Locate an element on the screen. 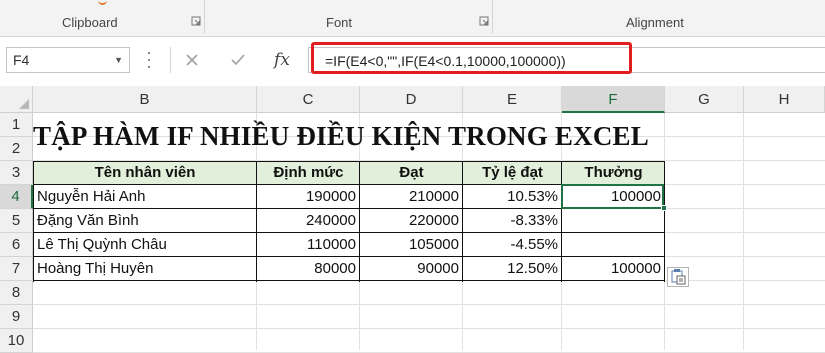 The height and width of the screenshot is (353, 825). row-header-10: 10 is located at coordinates (16, 341).